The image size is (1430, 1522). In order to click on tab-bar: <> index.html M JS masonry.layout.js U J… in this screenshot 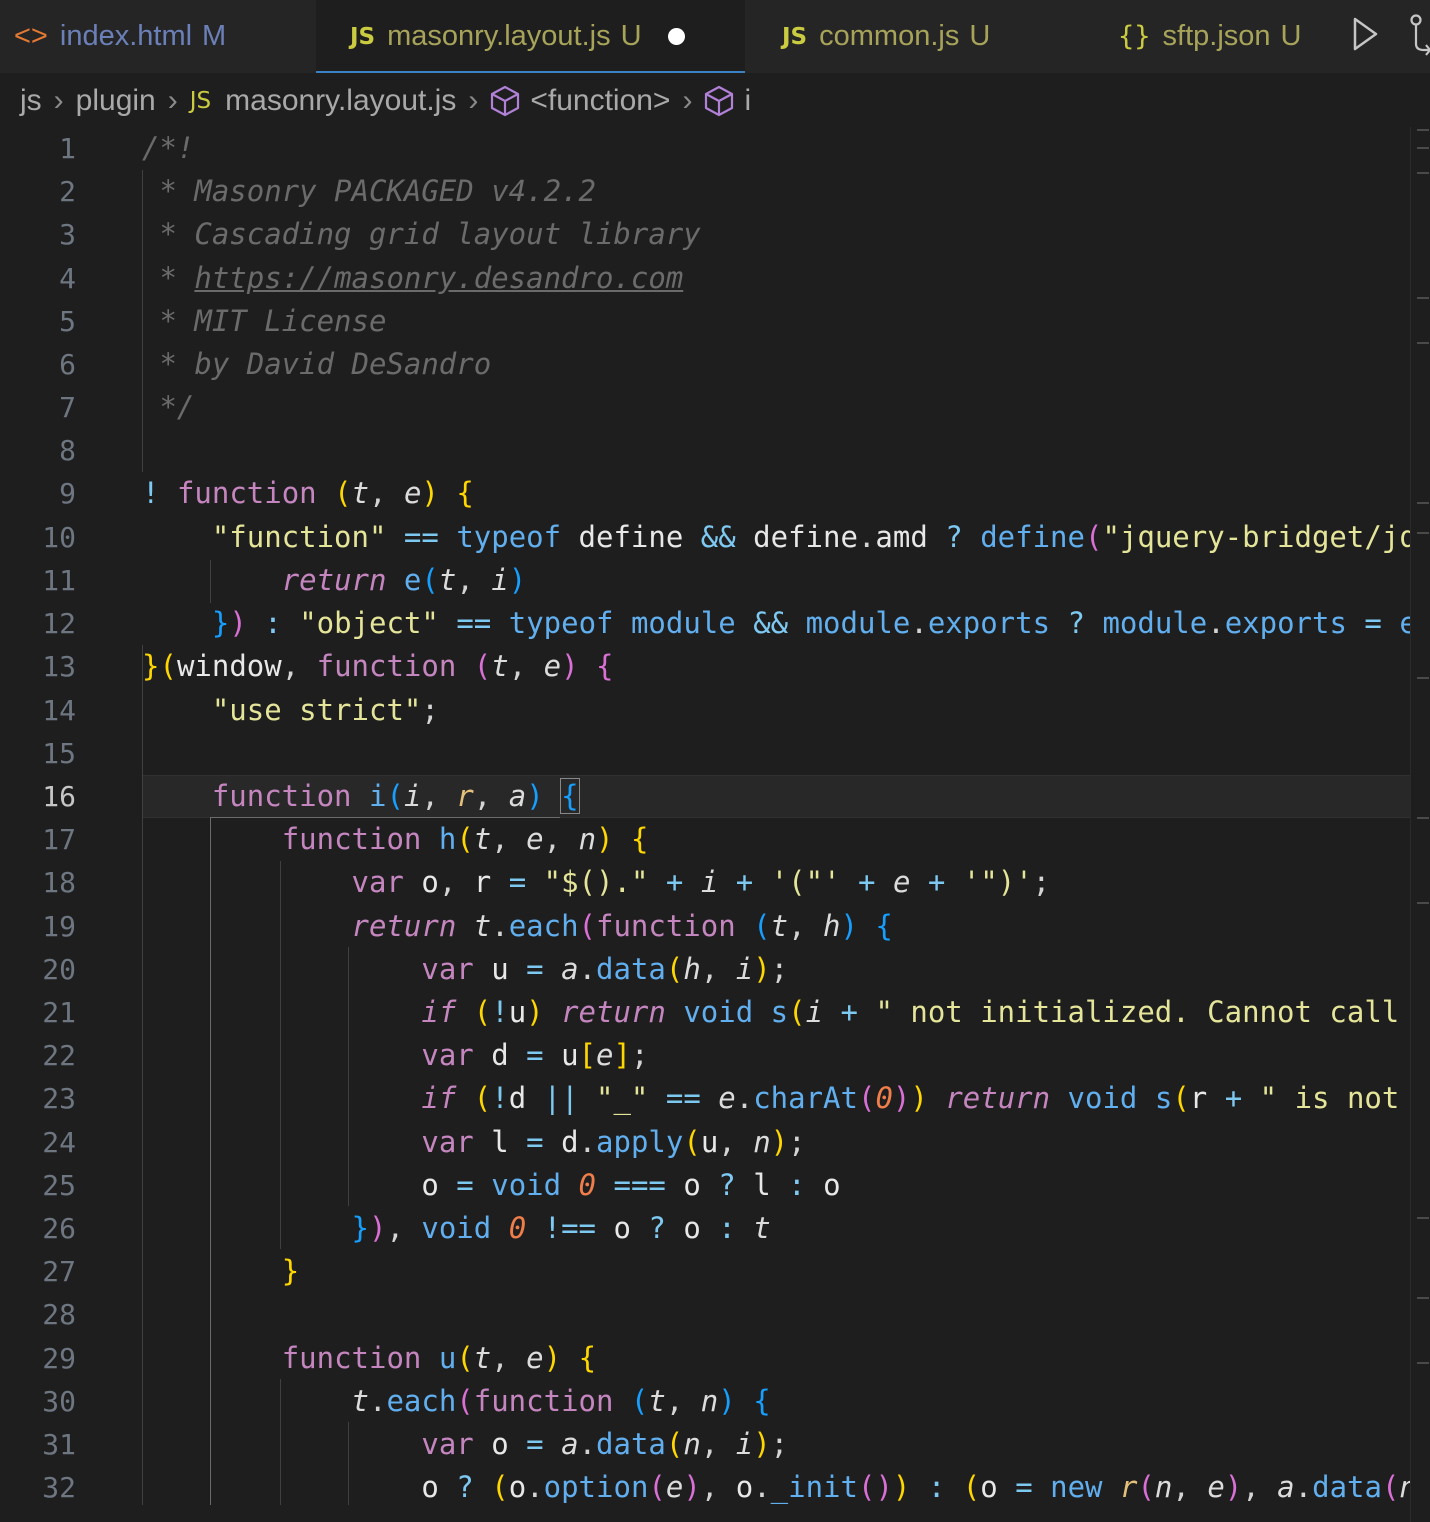, I will do `click(715, 36)`.